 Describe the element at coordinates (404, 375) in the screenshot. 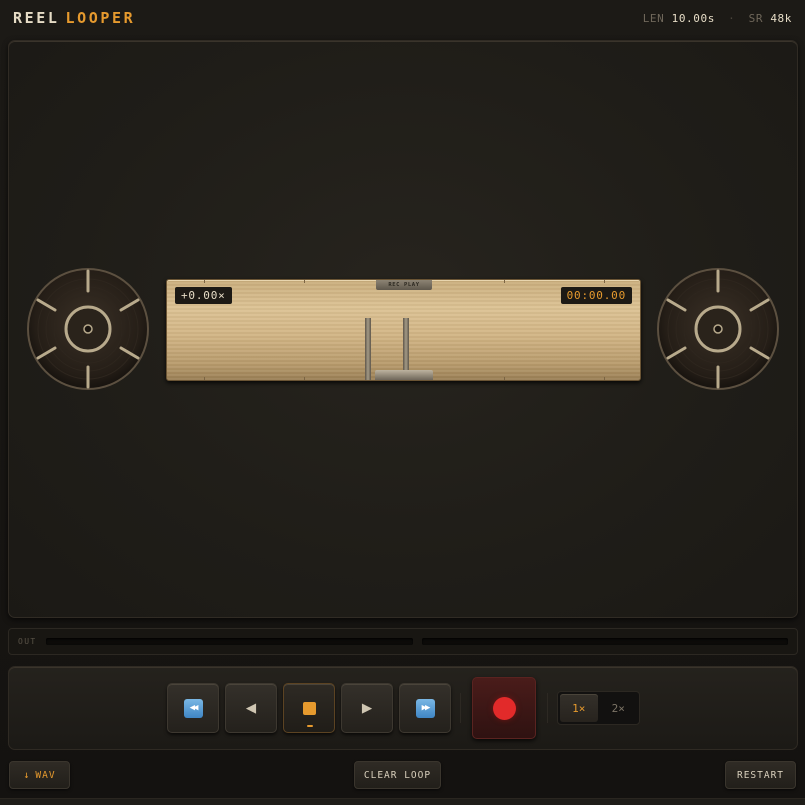

I see `tape-head` at that location.